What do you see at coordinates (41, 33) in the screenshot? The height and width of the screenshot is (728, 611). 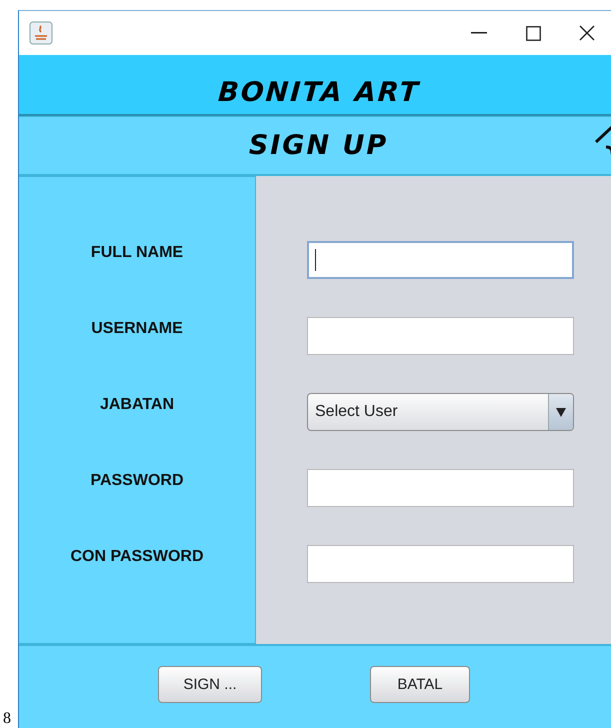 I see `app-icon` at bounding box center [41, 33].